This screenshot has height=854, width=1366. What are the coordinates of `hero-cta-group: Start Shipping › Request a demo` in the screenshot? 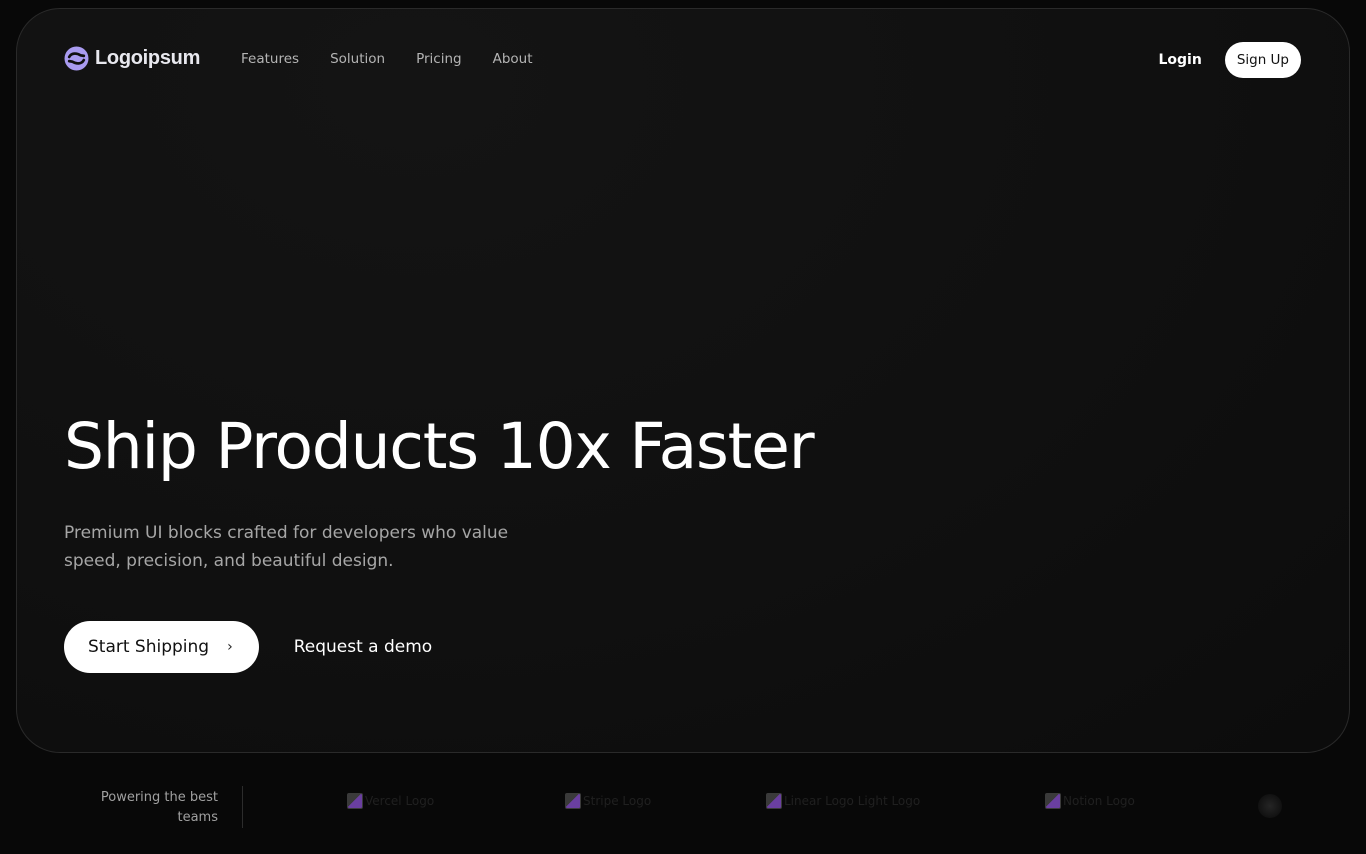 It's located at (248, 647).